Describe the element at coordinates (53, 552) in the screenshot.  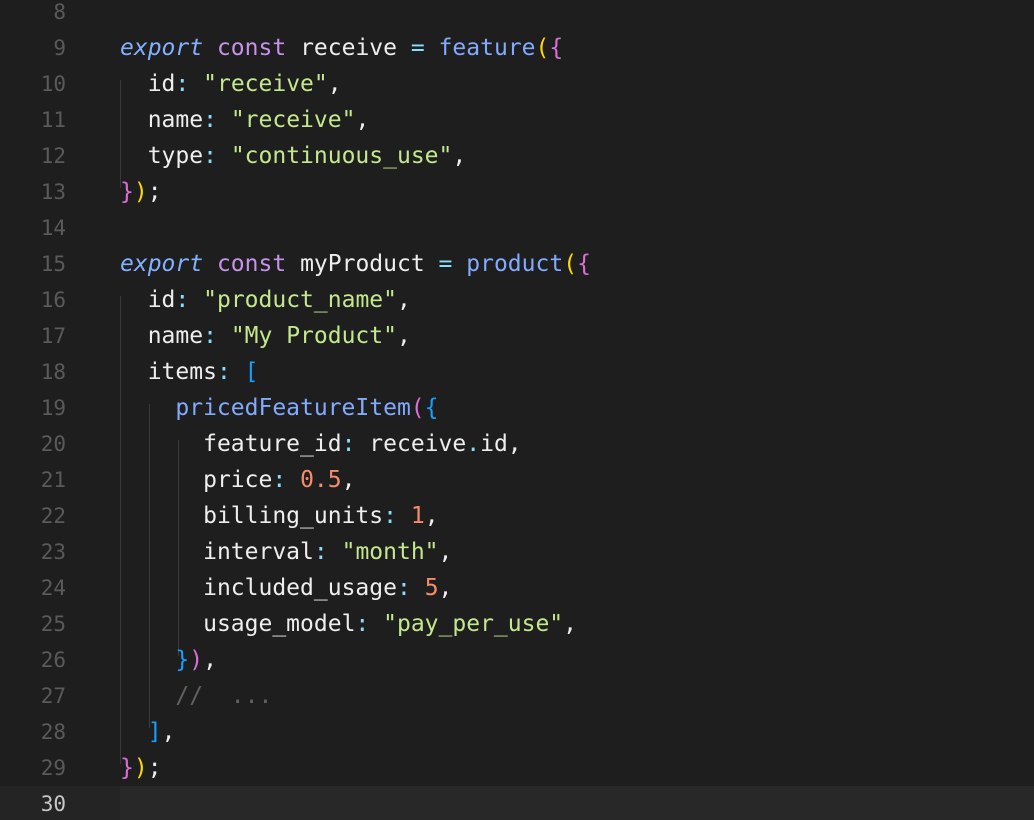
I see `line-number: 23` at that location.